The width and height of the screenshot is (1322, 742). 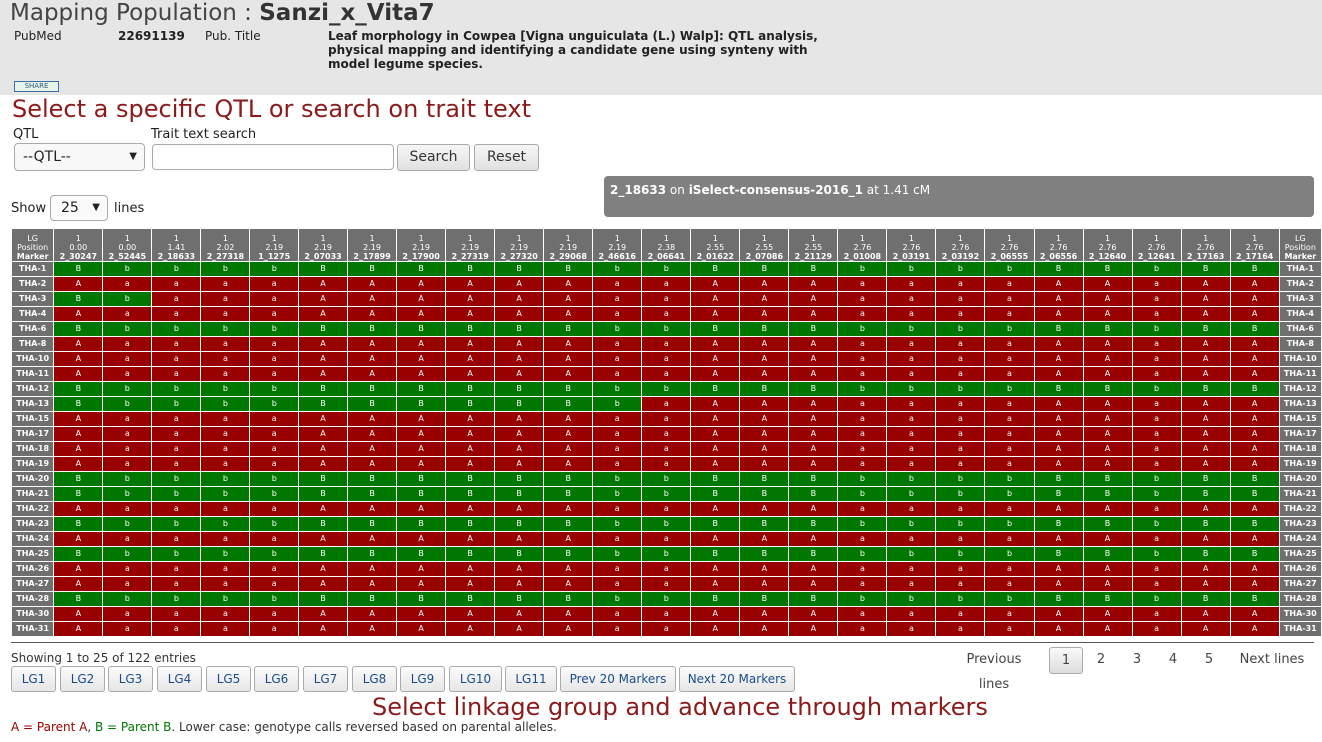 I want to click on line-name: THA-30, so click(x=32, y=614).